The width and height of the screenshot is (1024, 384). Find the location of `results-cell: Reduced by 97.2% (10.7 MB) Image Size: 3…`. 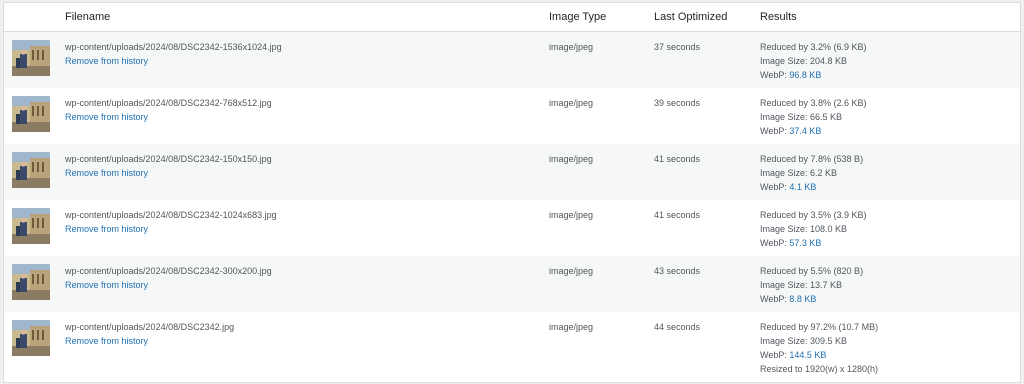

results-cell: Reduced by 97.2% (10.7 MB) Image Size: 3… is located at coordinates (819, 348).